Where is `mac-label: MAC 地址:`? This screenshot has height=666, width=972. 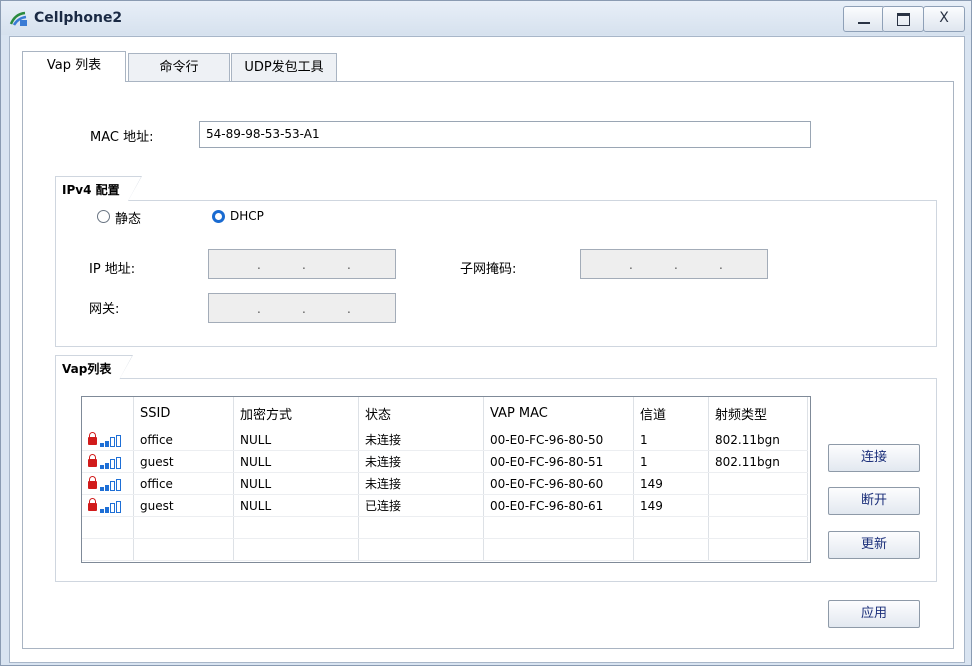 mac-label: MAC 地址: is located at coordinates (122, 137).